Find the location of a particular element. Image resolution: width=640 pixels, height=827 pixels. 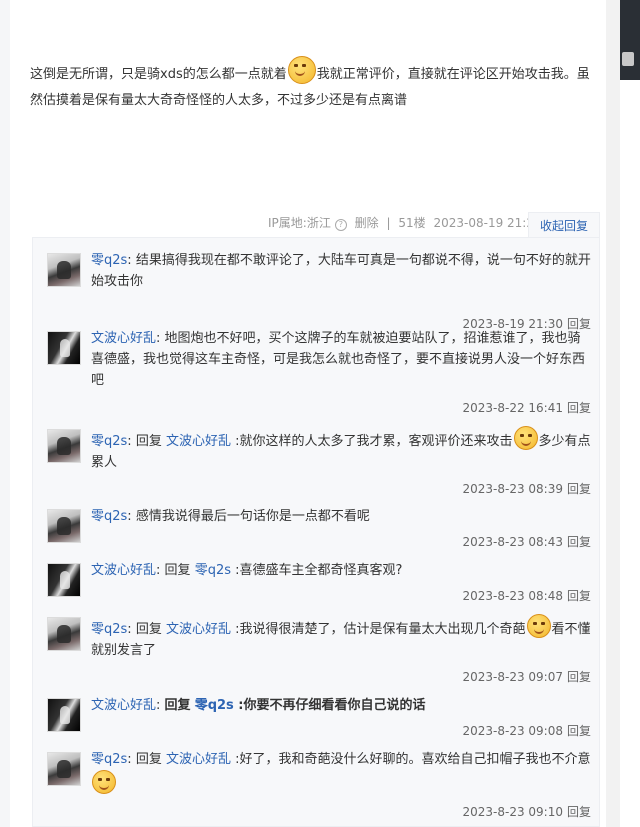

post-meta: IP属地:浙江? 删除 | 51楼 2023-08-19 21:27 is located at coordinates (407, 222).